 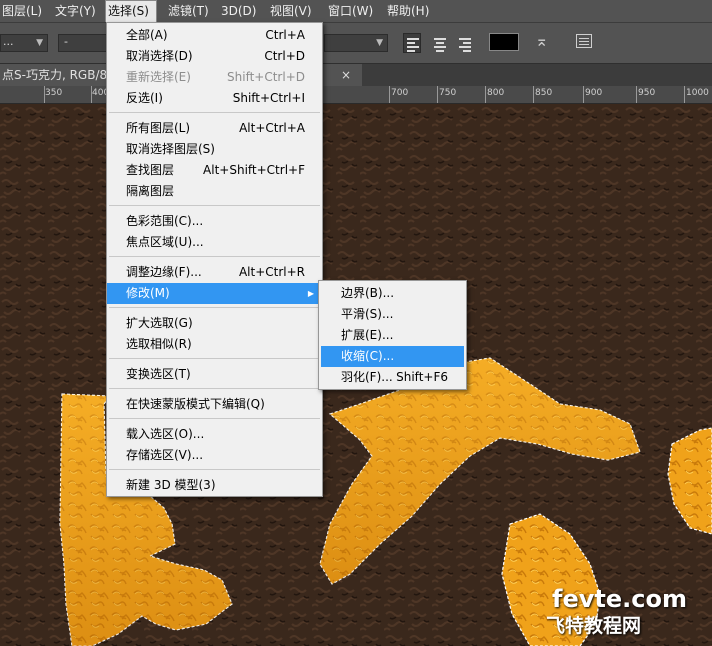 I want to click on character-panel-icon, so click(x=584, y=41).